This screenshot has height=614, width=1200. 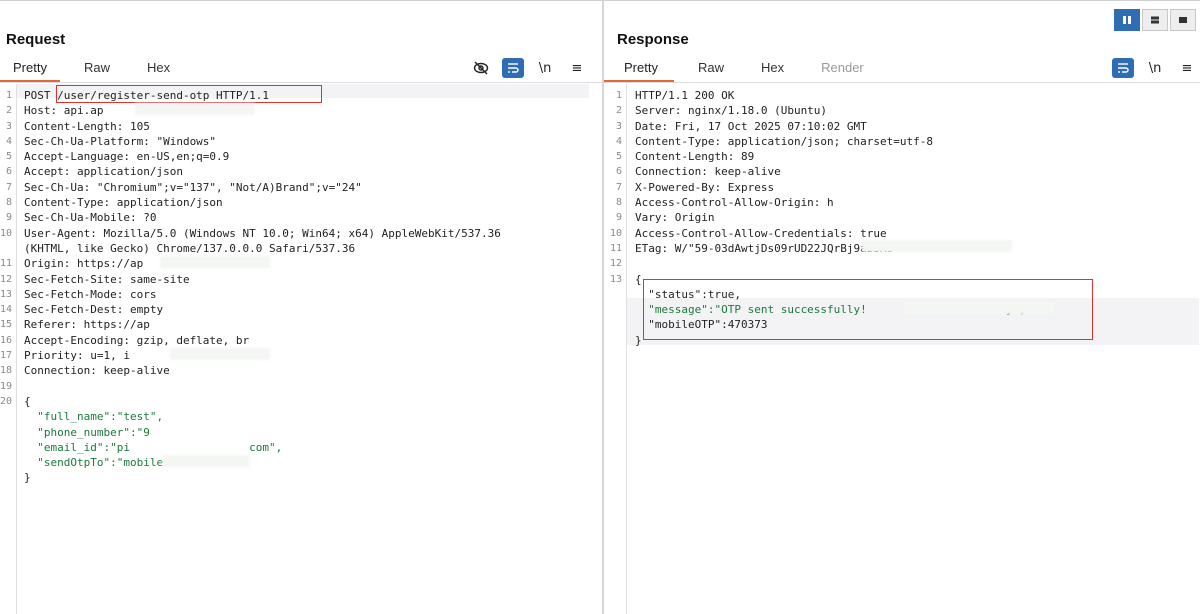 What do you see at coordinates (481, 68) in the screenshot?
I see `hide-eye-icon` at bounding box center [481, 68].